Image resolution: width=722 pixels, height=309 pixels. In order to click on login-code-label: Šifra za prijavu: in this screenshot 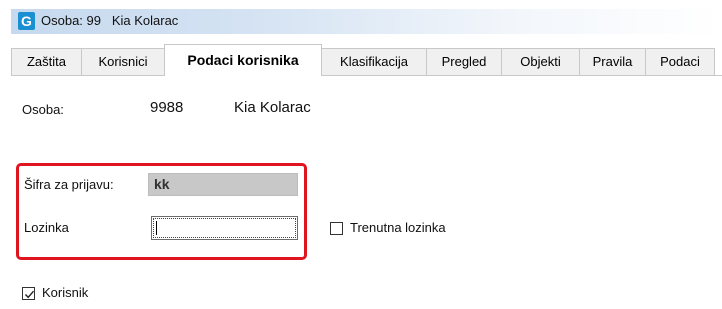, I will do `click(69, 184)`.